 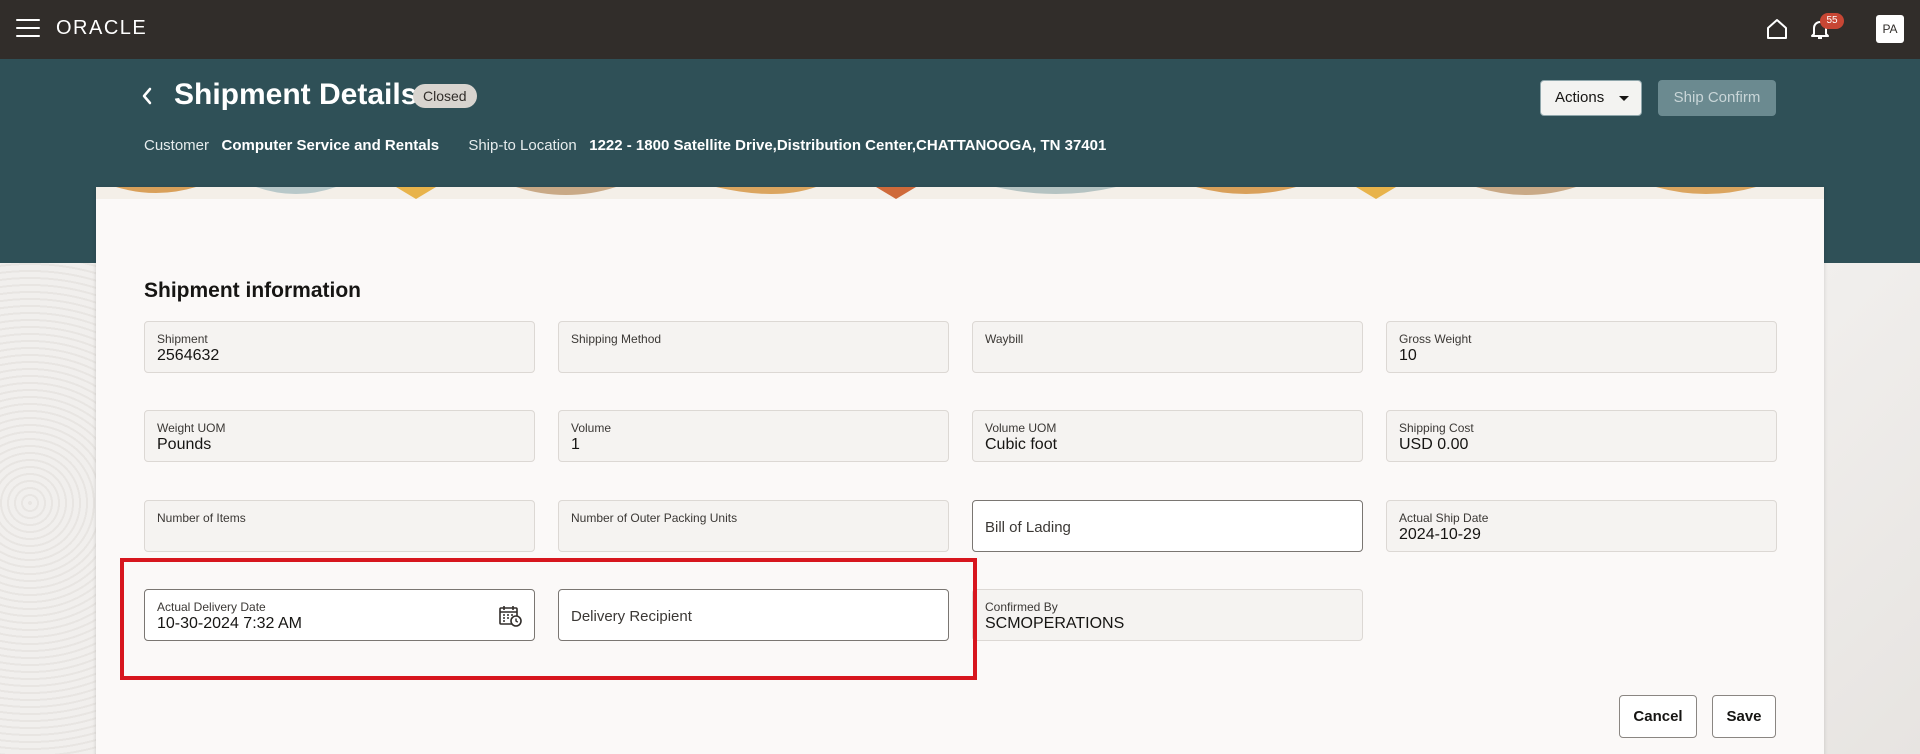 I want to click on background-pattern-left, so click(x=48, y=508).